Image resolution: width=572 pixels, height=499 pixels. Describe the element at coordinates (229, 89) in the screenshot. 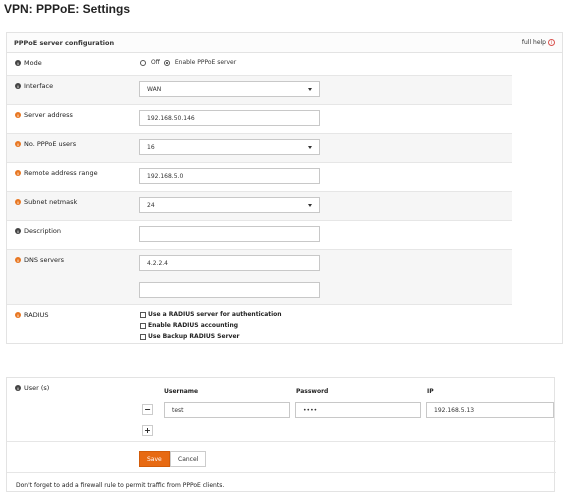

I see `interface-select: WAN` at that location.